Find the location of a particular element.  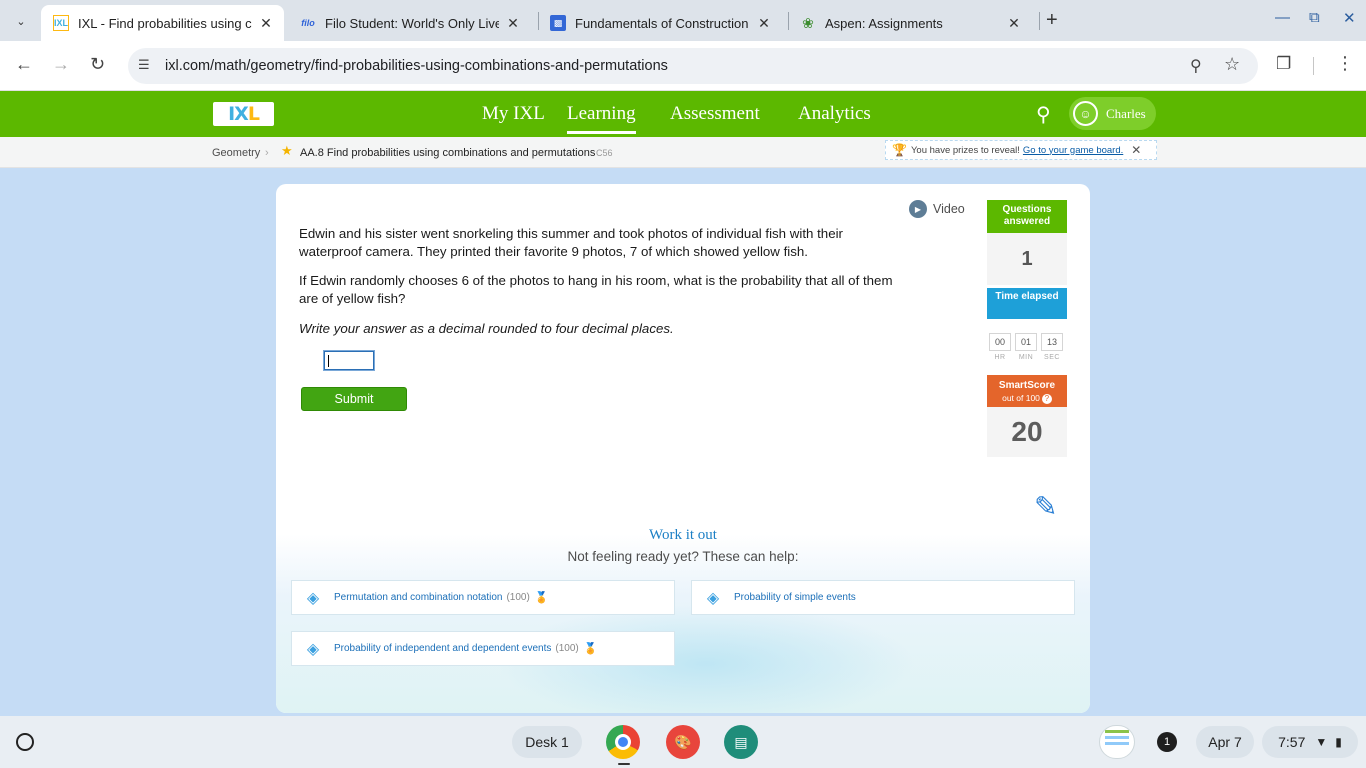

tab-aspen: ❀ Aspen: Assignments ✕ is located at coordinates (910, 23).